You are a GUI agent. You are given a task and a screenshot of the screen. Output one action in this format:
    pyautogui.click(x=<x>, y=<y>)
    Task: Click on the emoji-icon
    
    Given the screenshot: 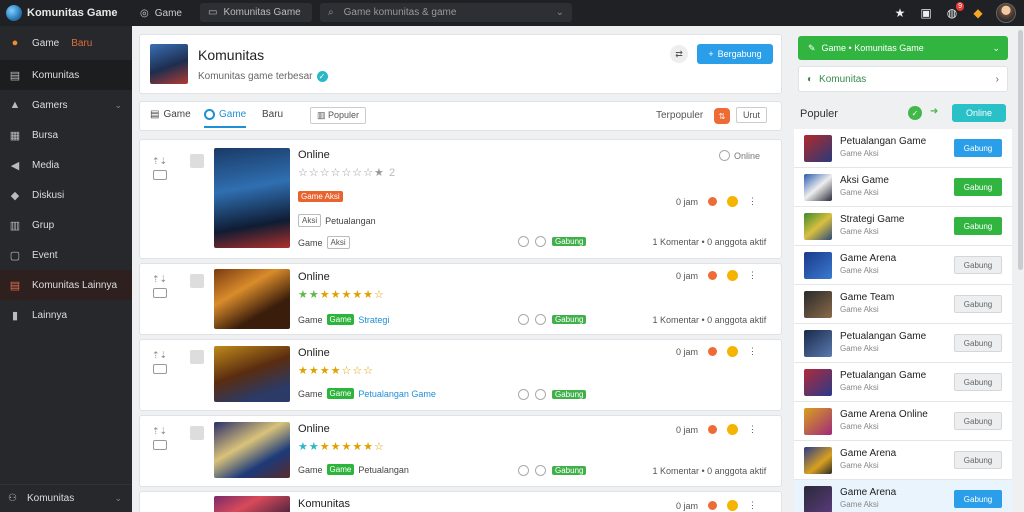 What is the action you would take?
    pyautogui.click(x=733, y=201)
    